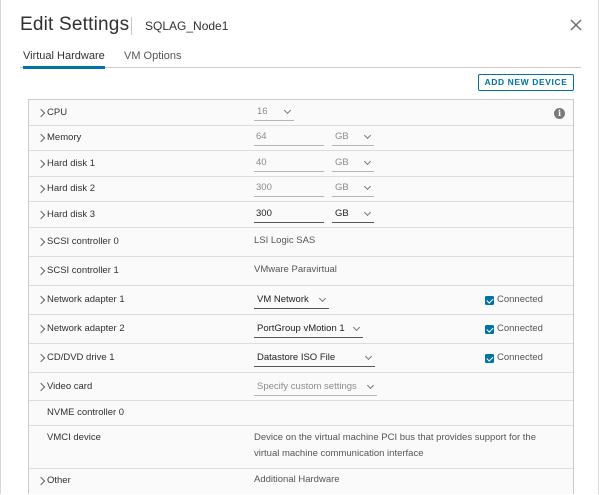 This screenshot has height=495, width=599. I want to click on hard-disk-1-label: Hard disk 1, so click(71, 163).